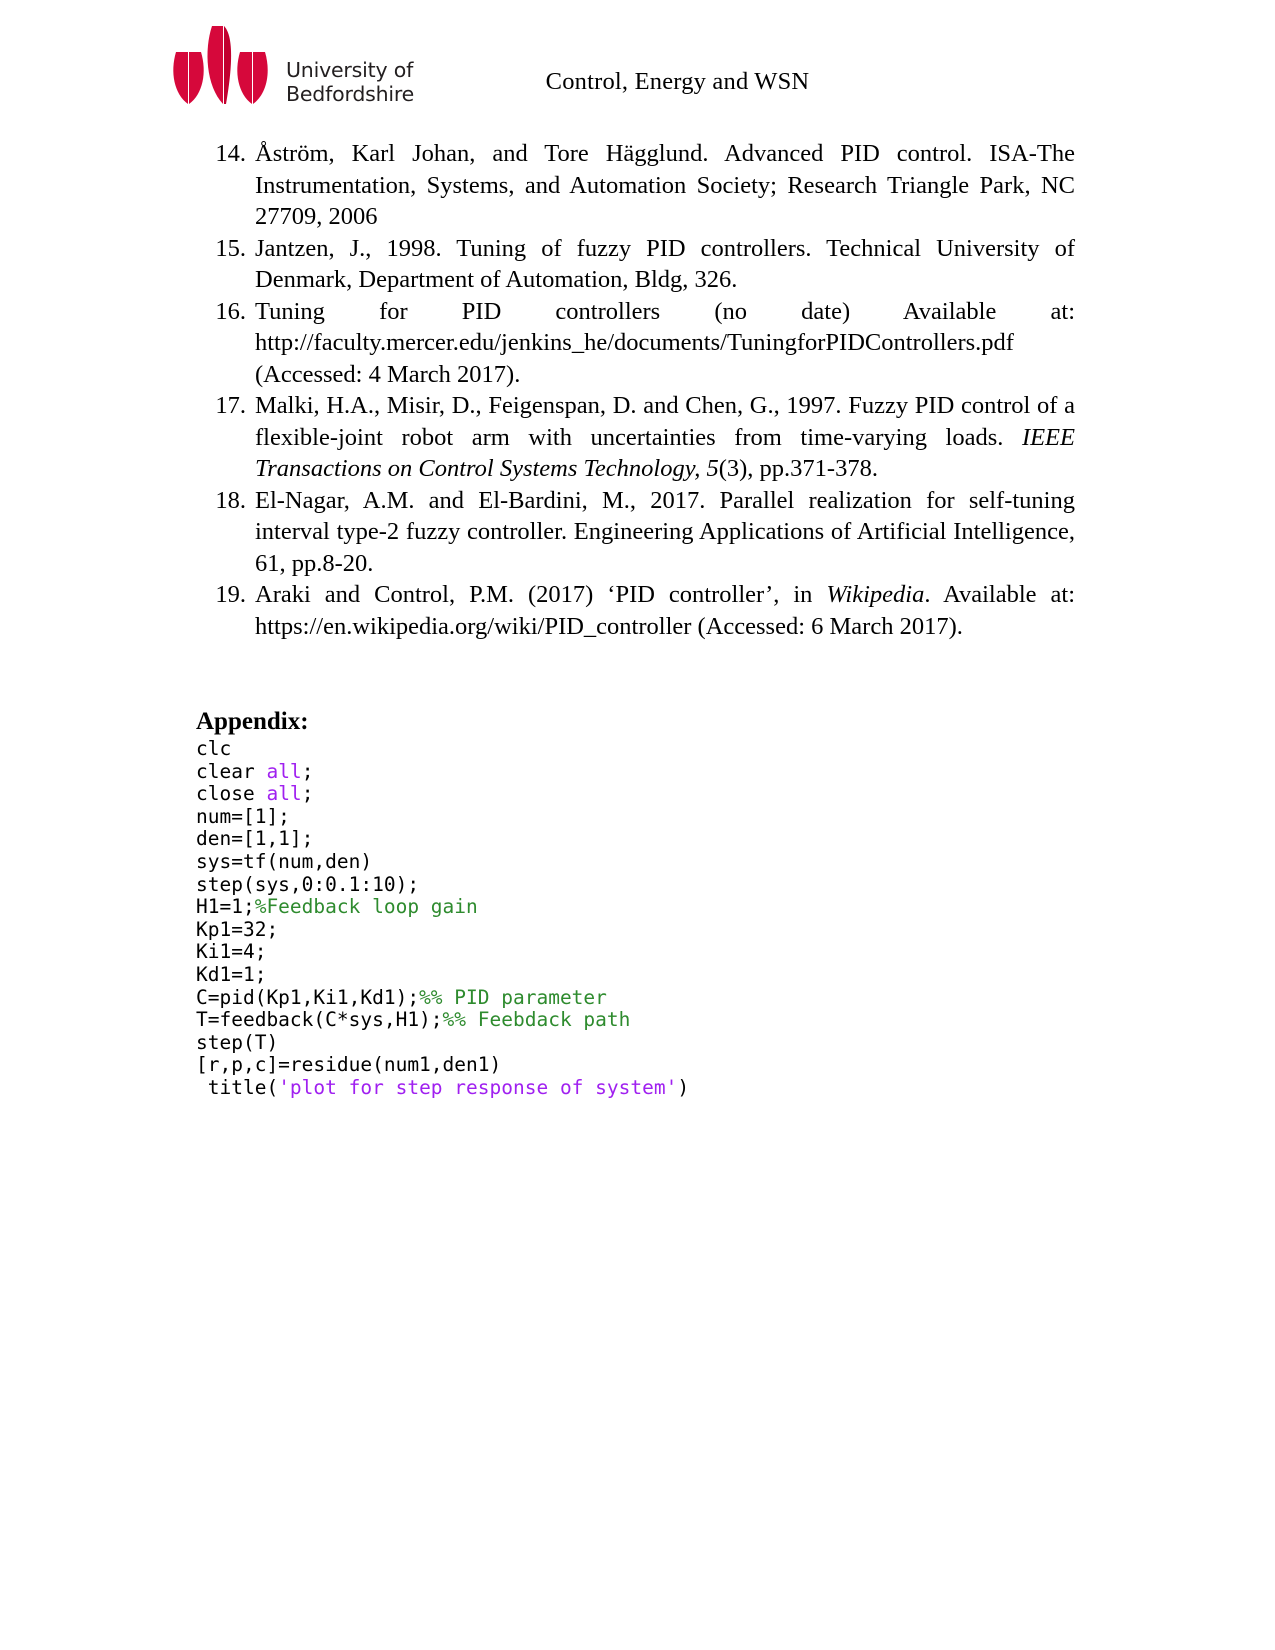 This screenshot has width=1275, height=1650. Describe the element at coordinates (231, 794) in the screenshot. I see `code-token-plain: close` at that location.